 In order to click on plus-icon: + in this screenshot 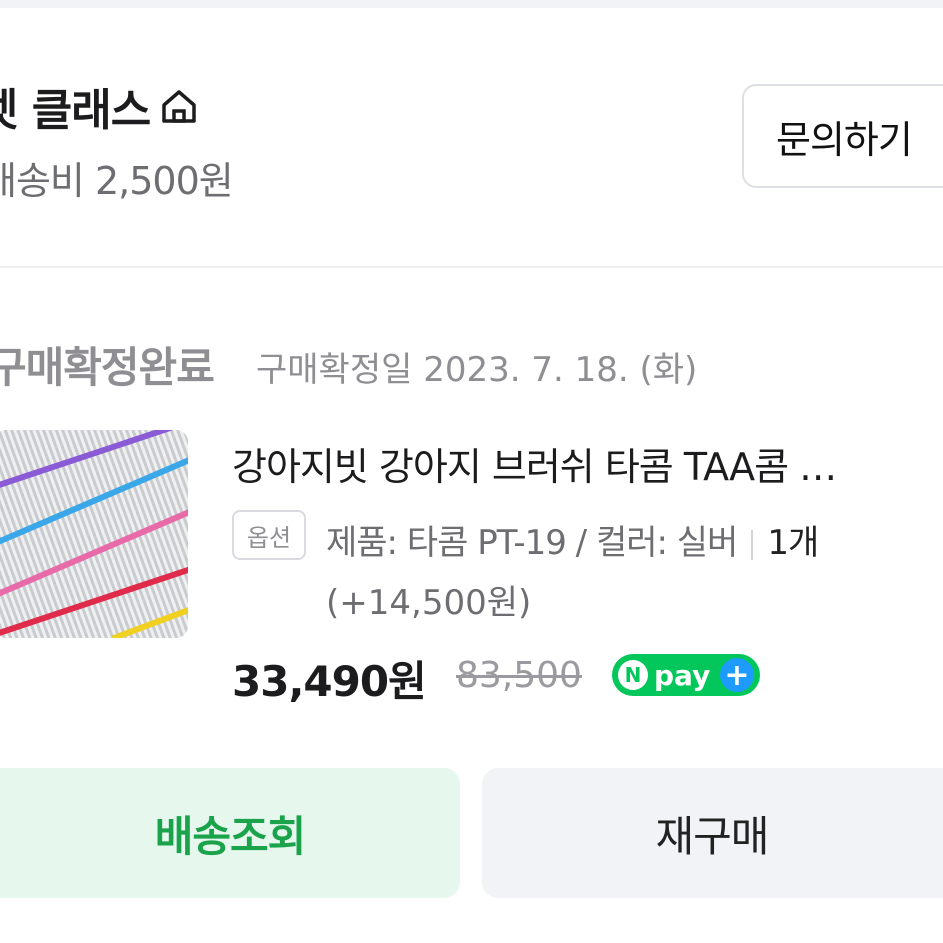, I will do `click(737, 675)`.